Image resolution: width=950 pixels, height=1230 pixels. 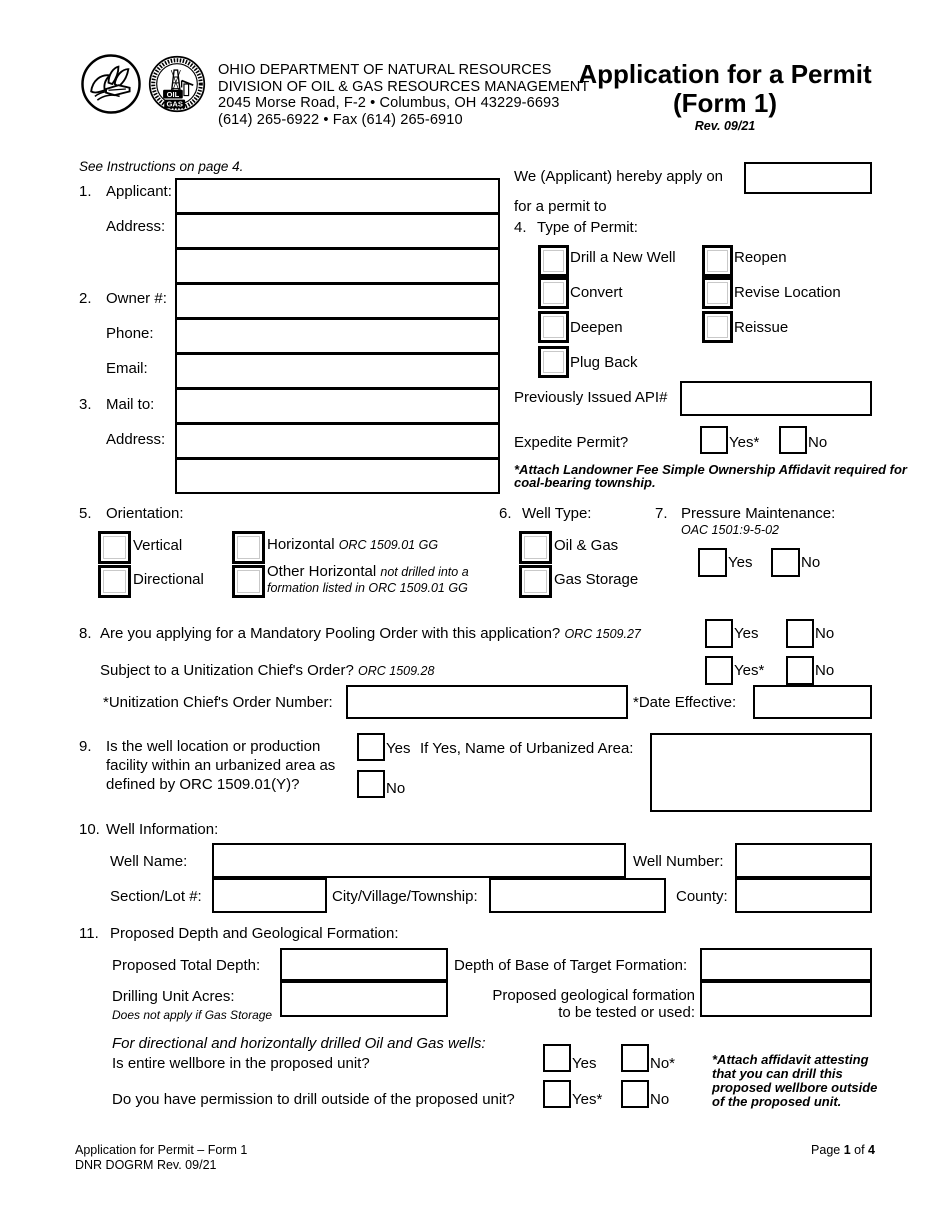 What do you see at coordinates (396, 788) in the screenshot?
I see `label-urbanized-no: No` at bounding box center [396, 788].